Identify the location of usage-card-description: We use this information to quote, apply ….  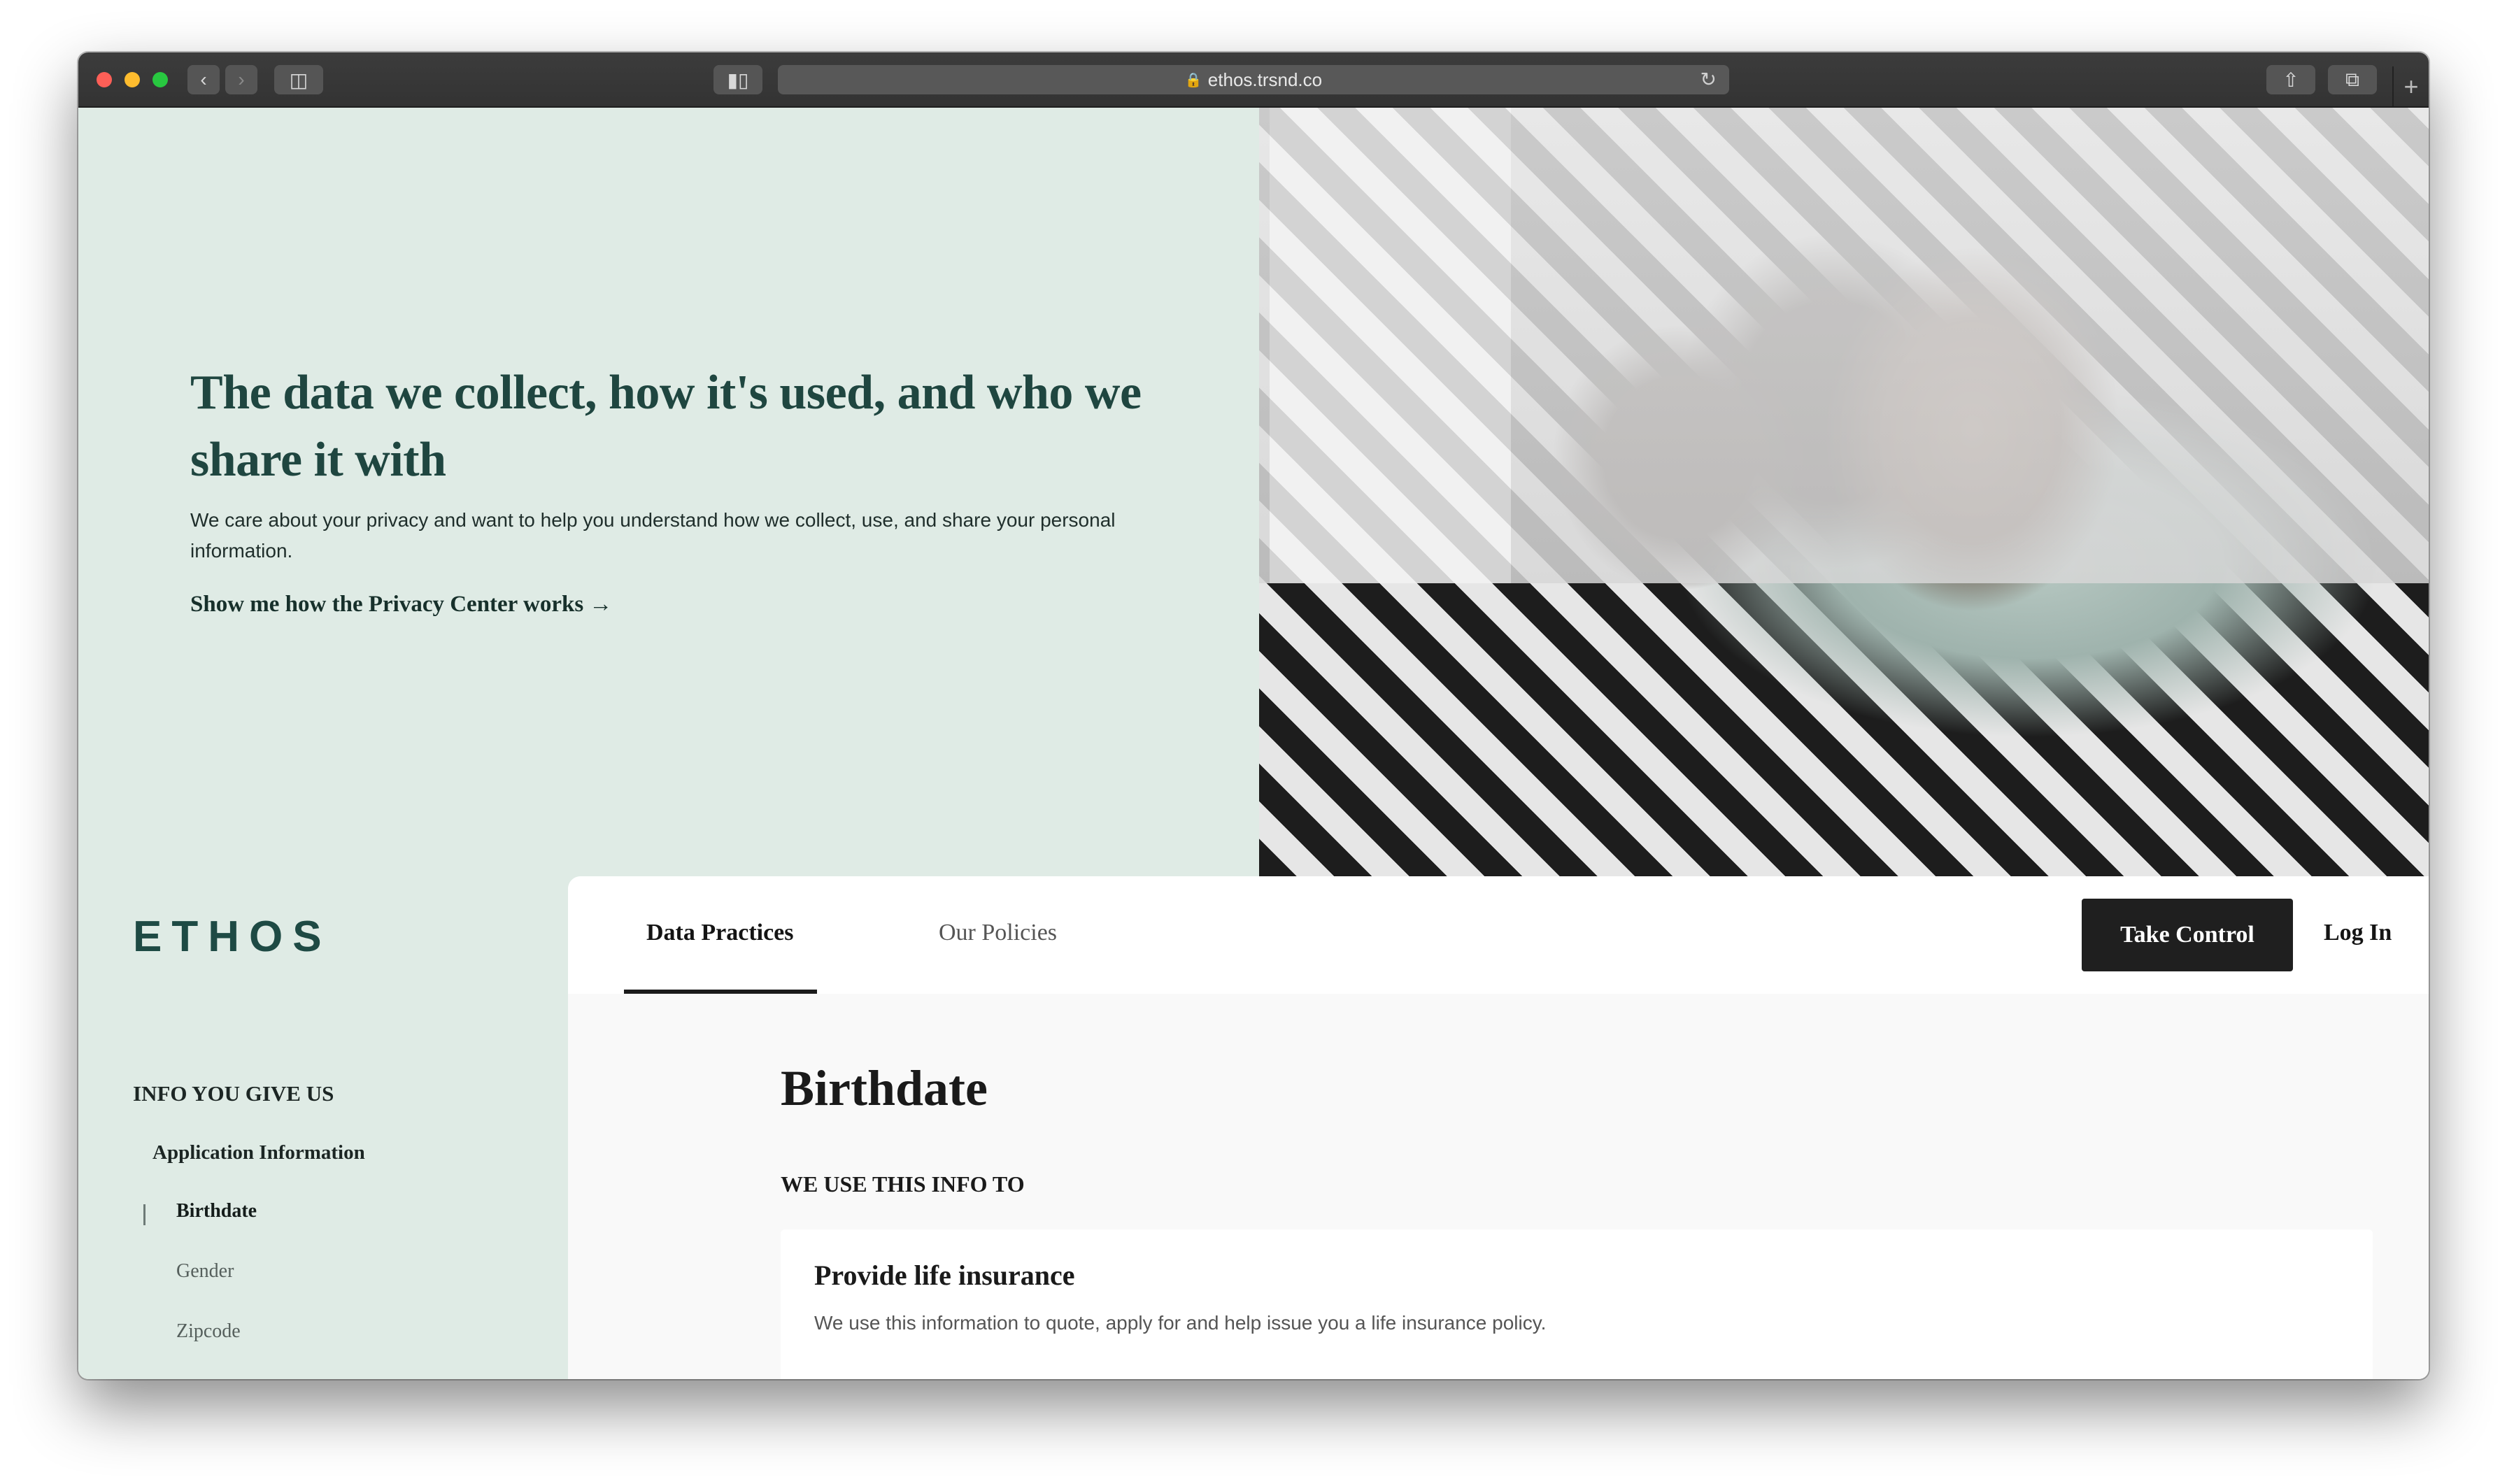
(1180, 1323).